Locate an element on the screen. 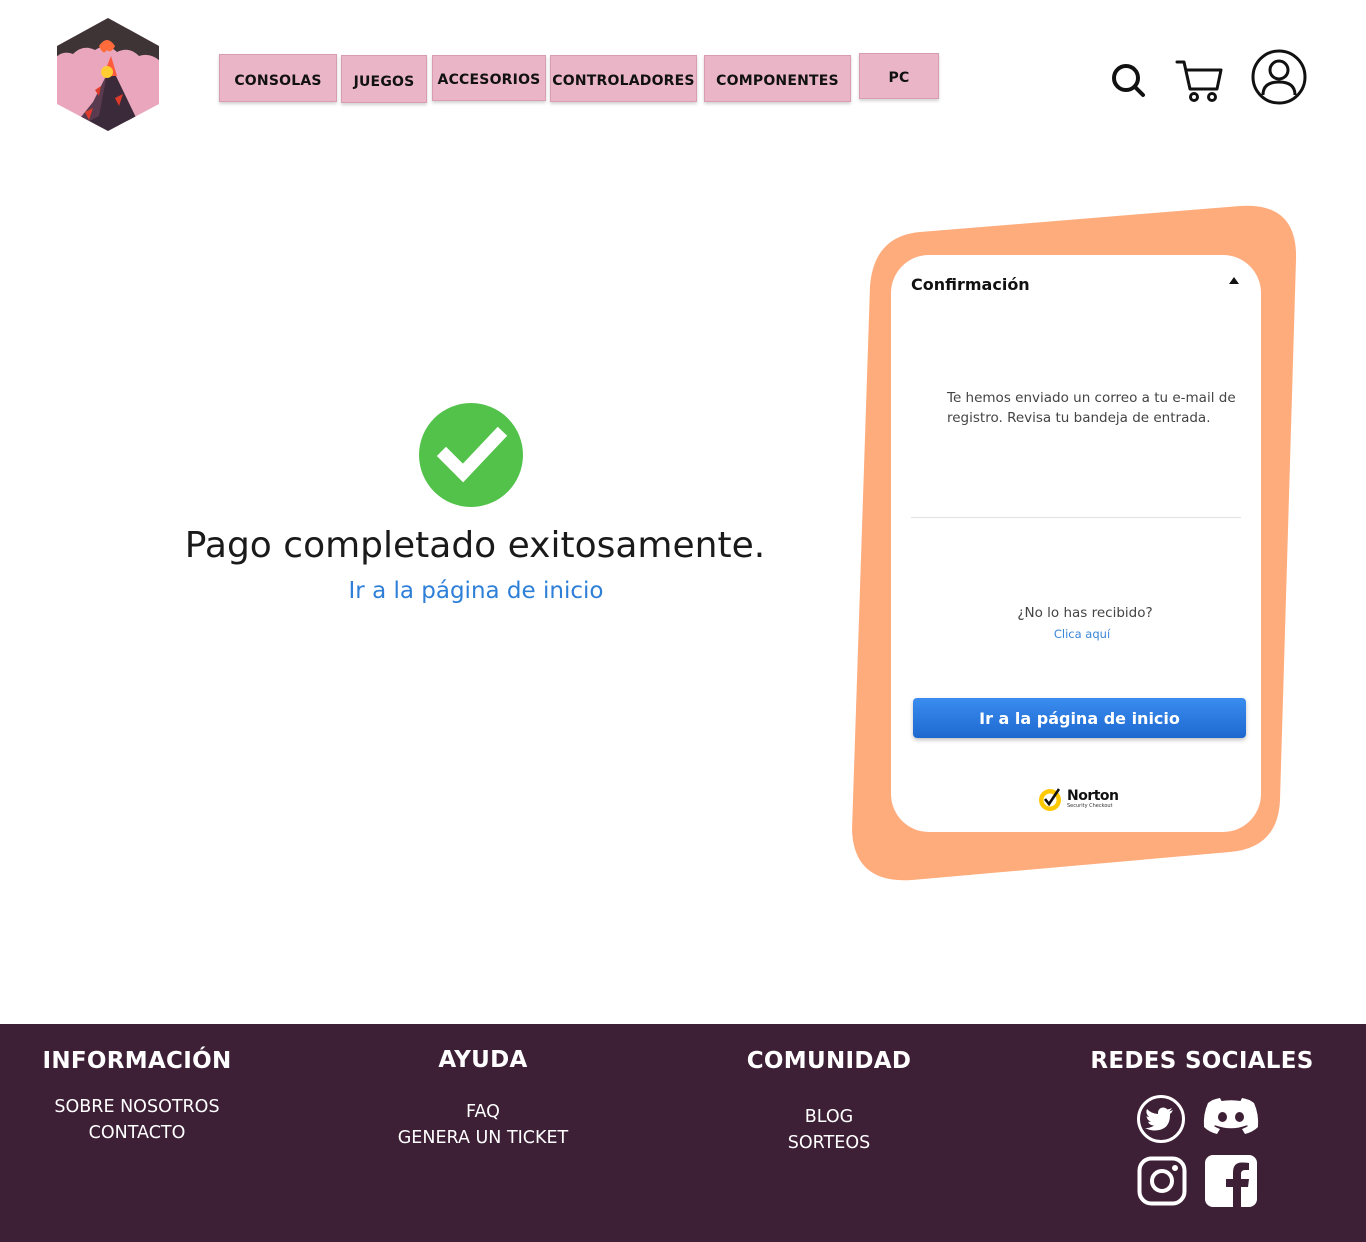  collapse-caret-icon is located at coordinates (1234, 280).